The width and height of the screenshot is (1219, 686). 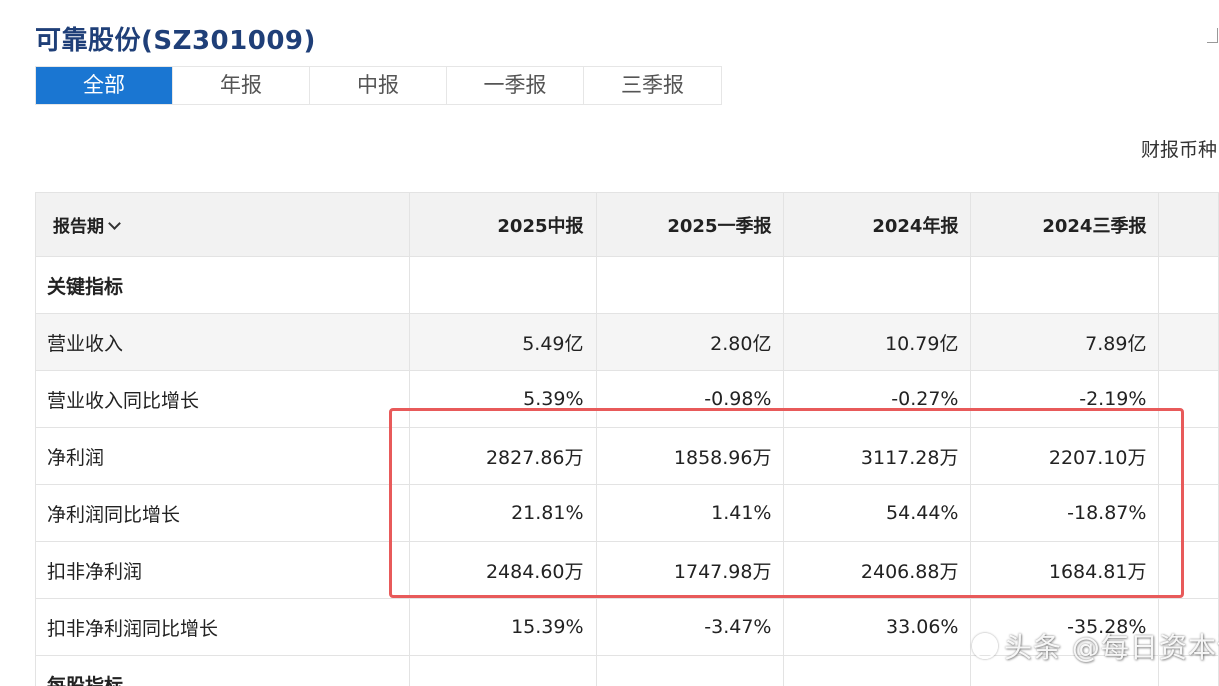 I want to click on row-label: 扣非净利润同比增长, so click(x=222, y=627).